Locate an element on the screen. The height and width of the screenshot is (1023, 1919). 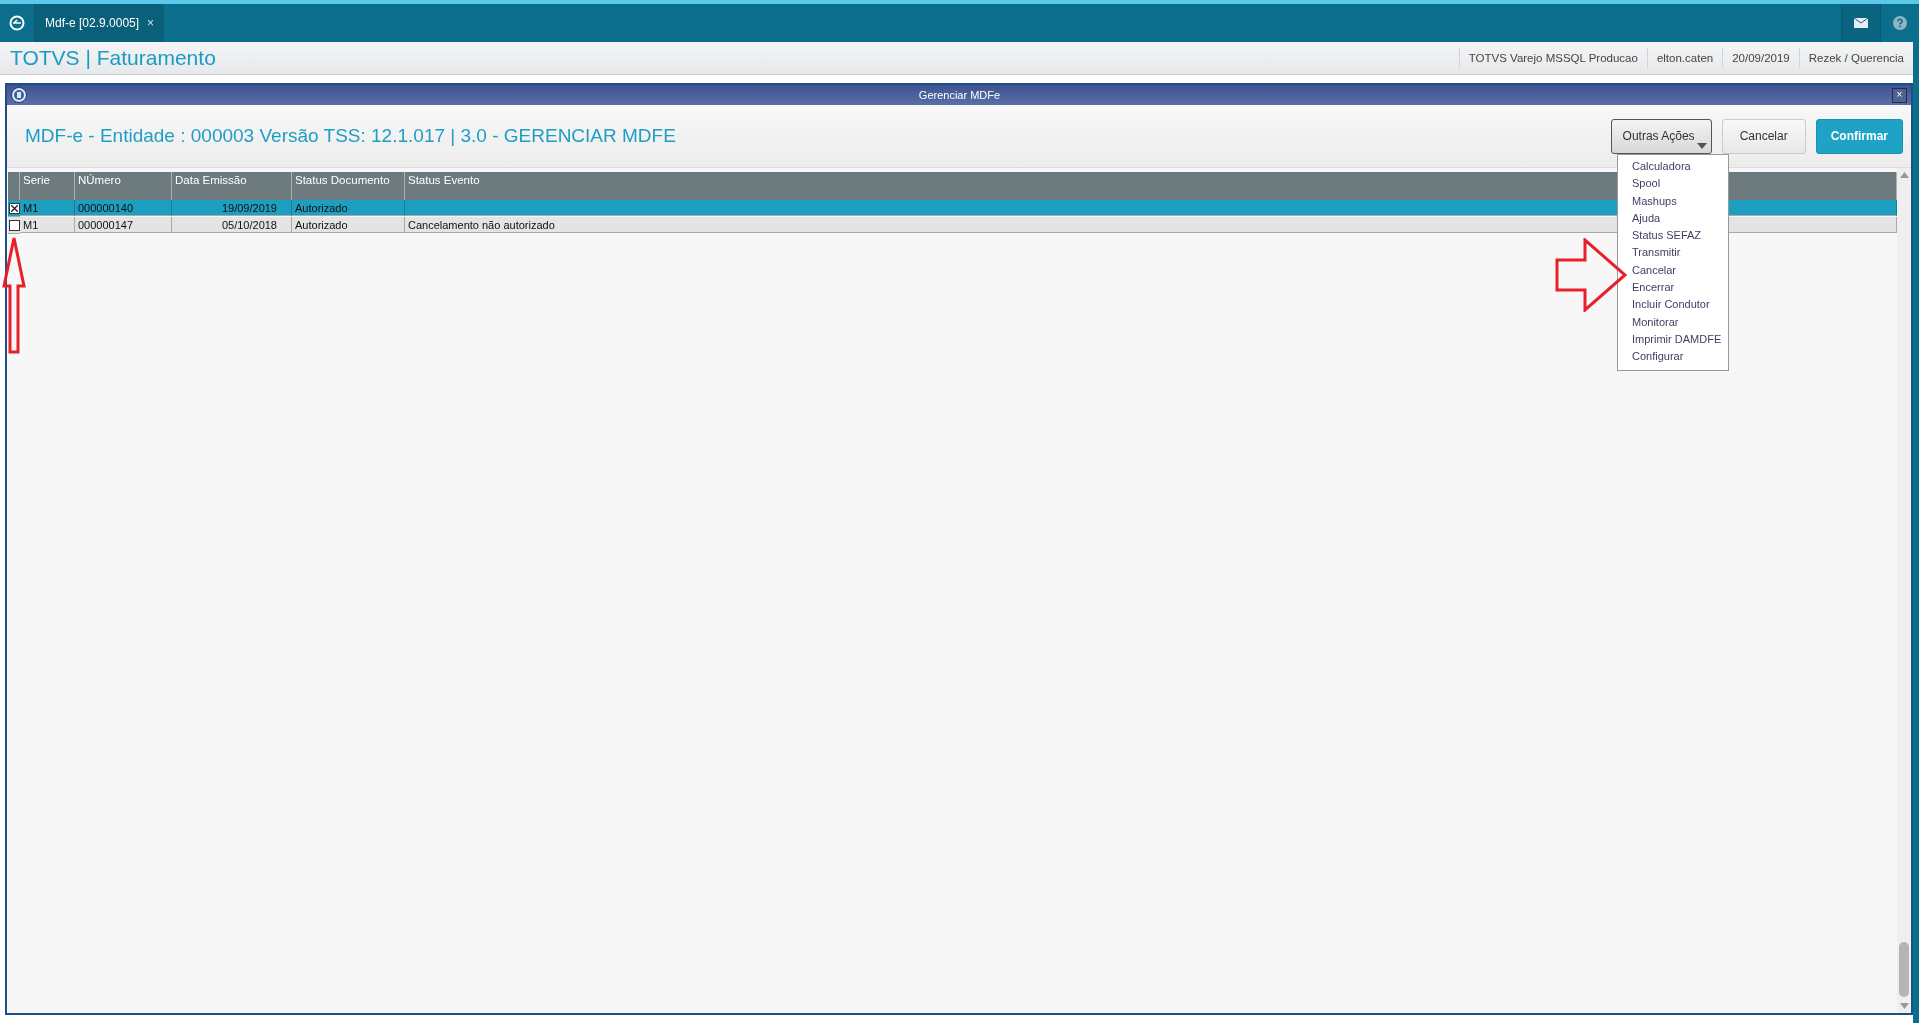
column-header: Serie is located at coordinates (47, 186).